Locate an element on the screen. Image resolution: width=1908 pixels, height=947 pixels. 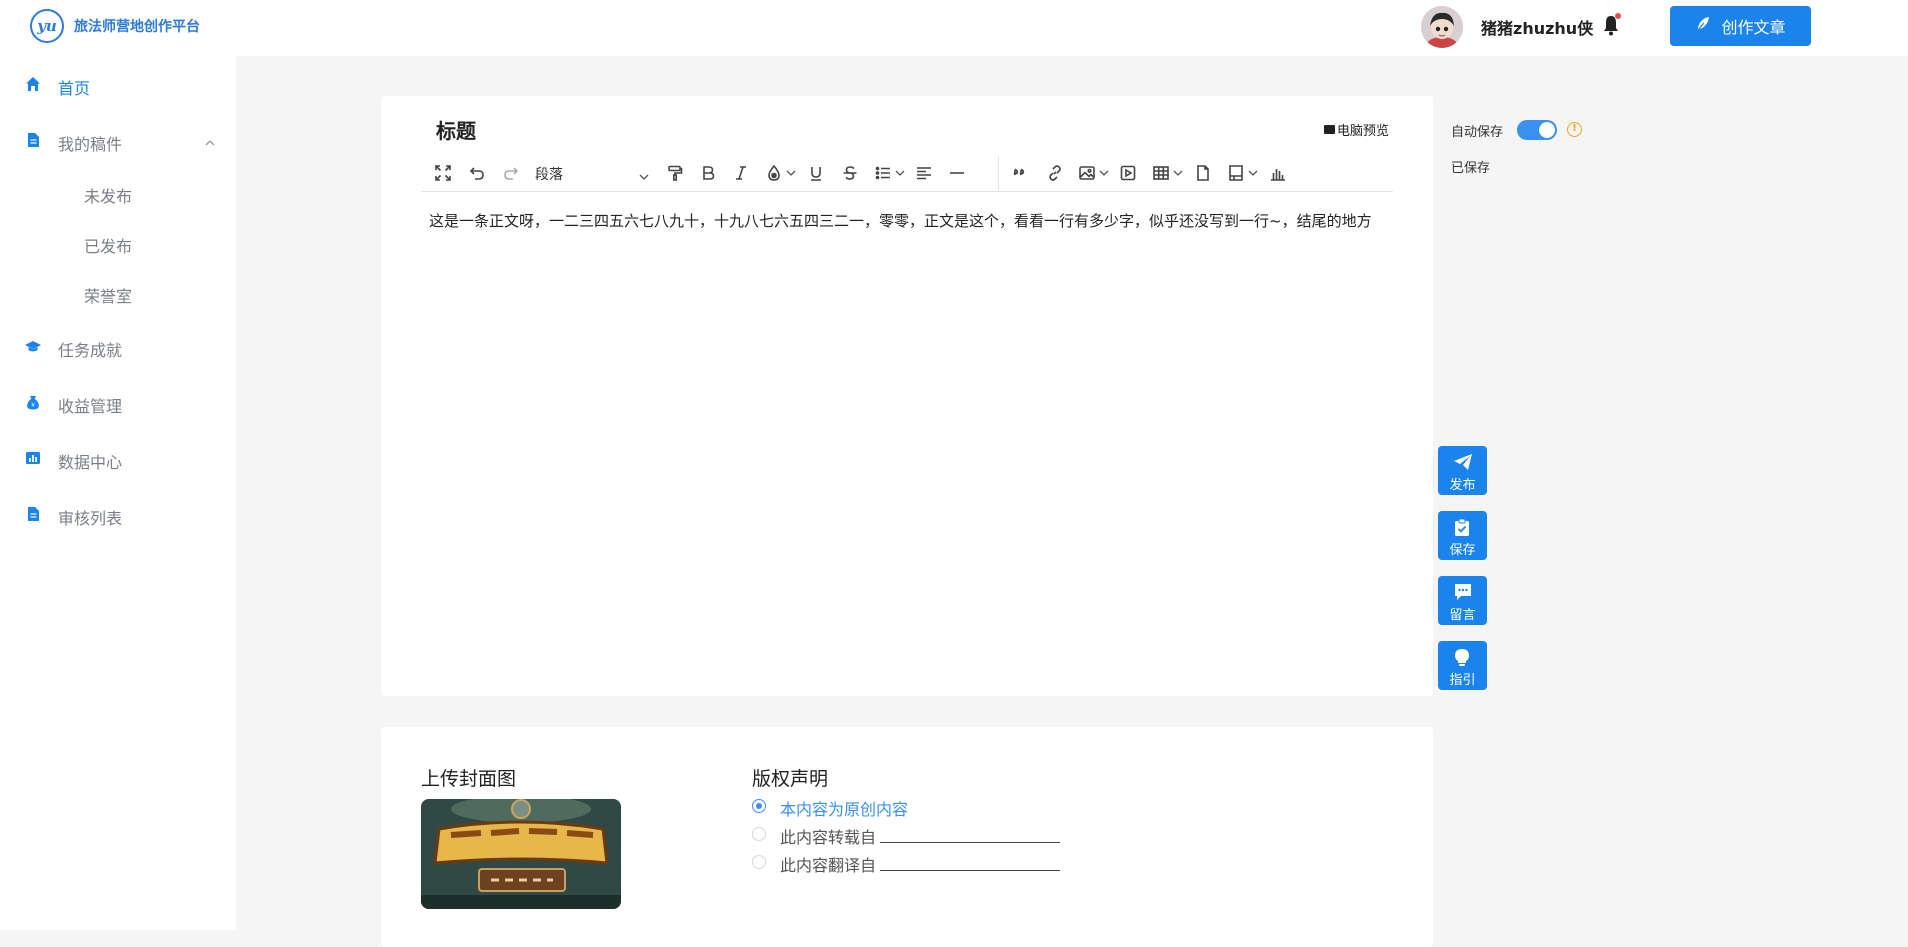
copyright-title: 版权声明 is located at coordinates (790, 779).